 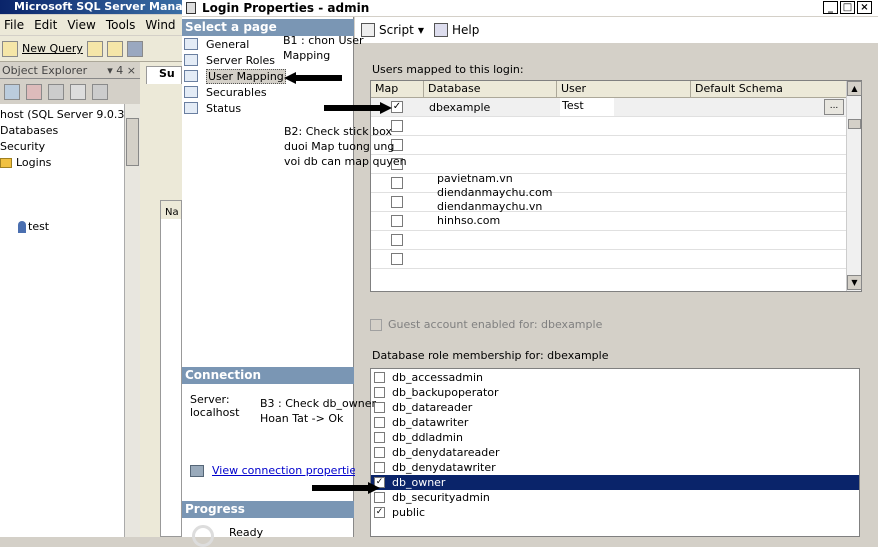 What do you see at coordinates (268, 509) in the screenshot?
I see `progress-header: Progress` at bounding box center [268, 509].